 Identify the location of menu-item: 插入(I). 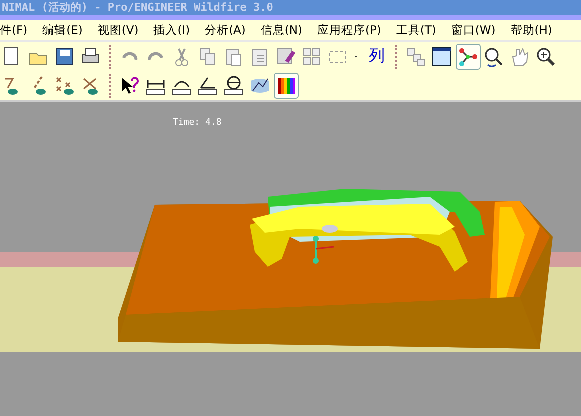
(172, 30).